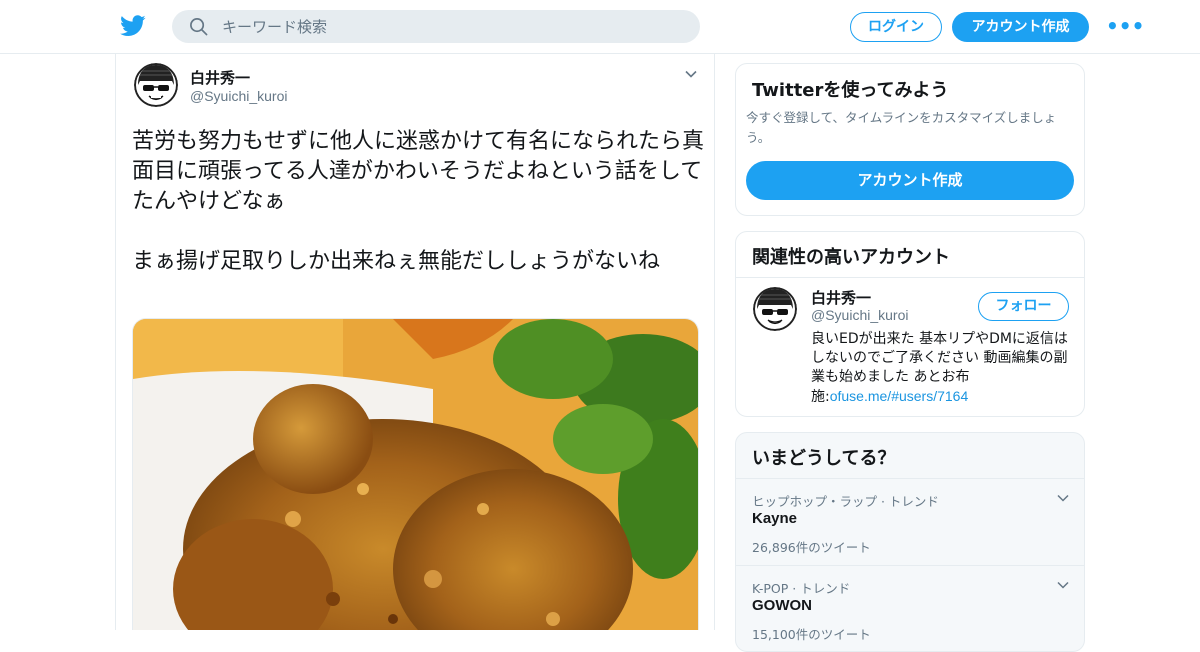  I want to click on search-input, so click(452, 26).